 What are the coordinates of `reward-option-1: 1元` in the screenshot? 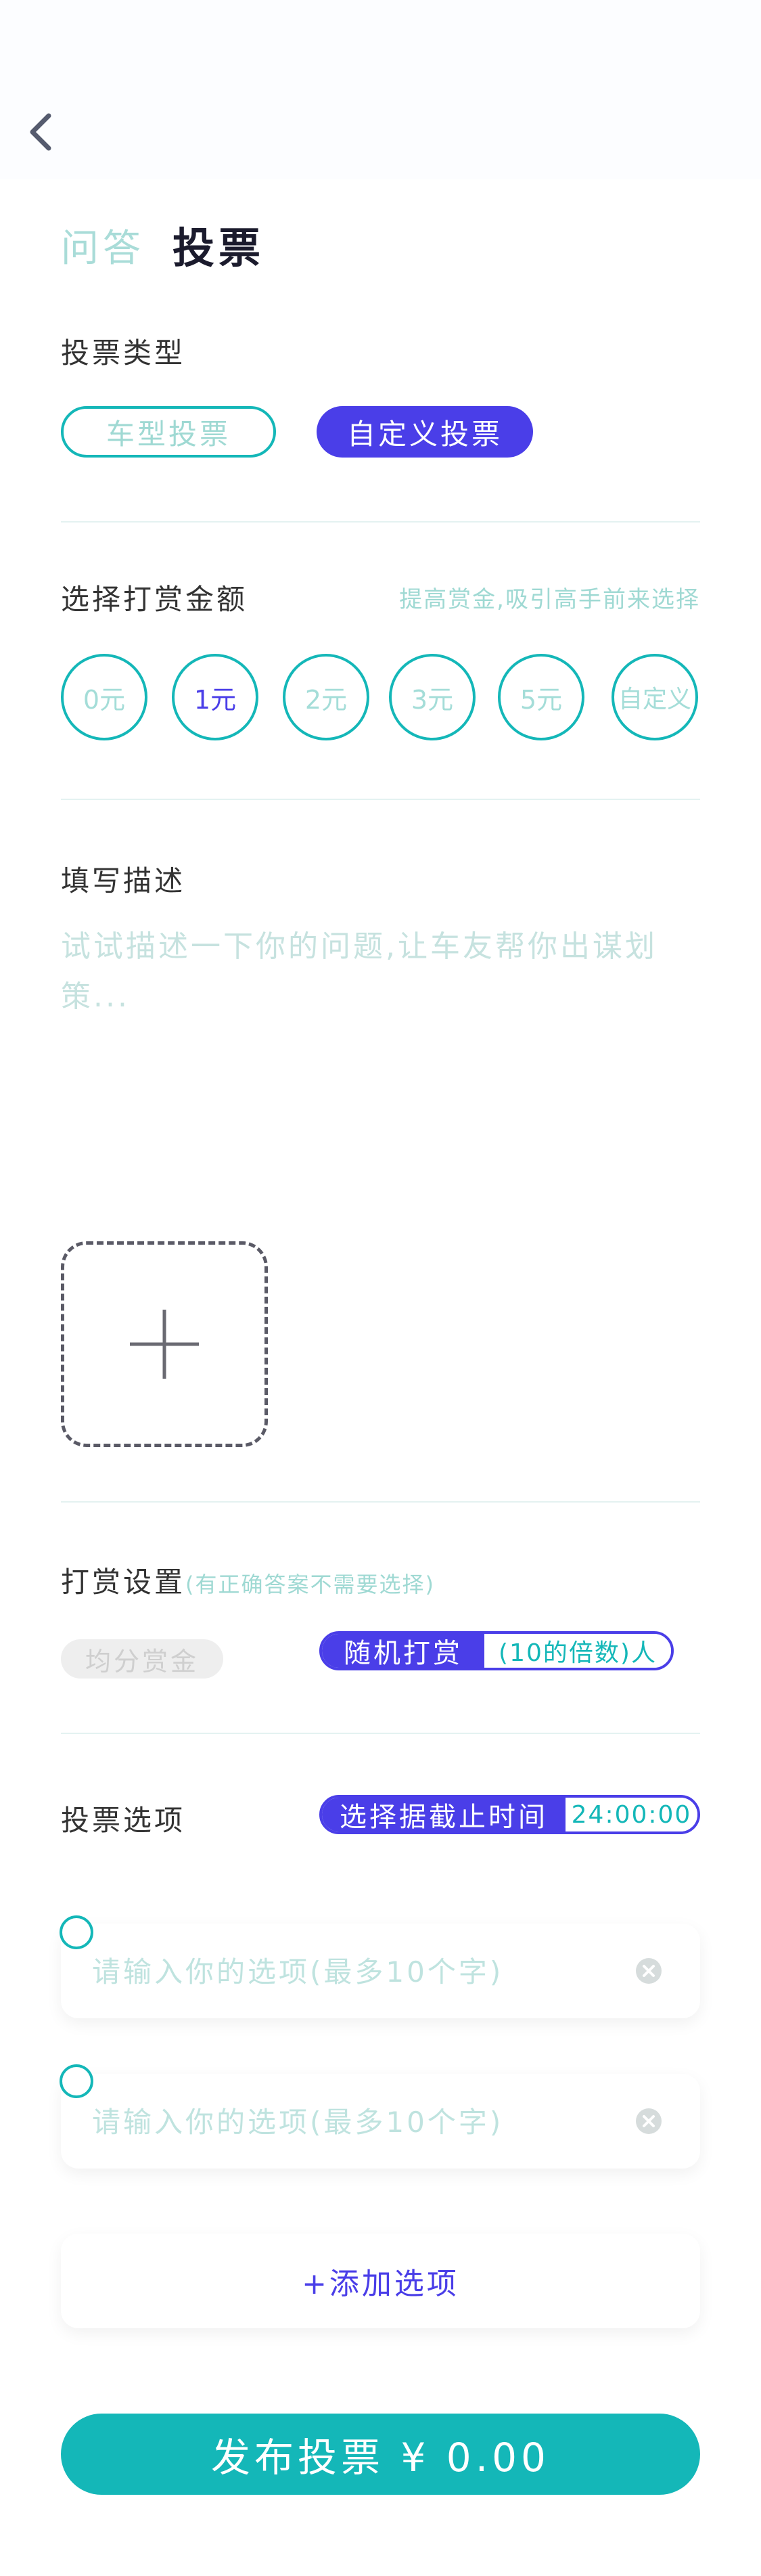 It's located at (215, 697).